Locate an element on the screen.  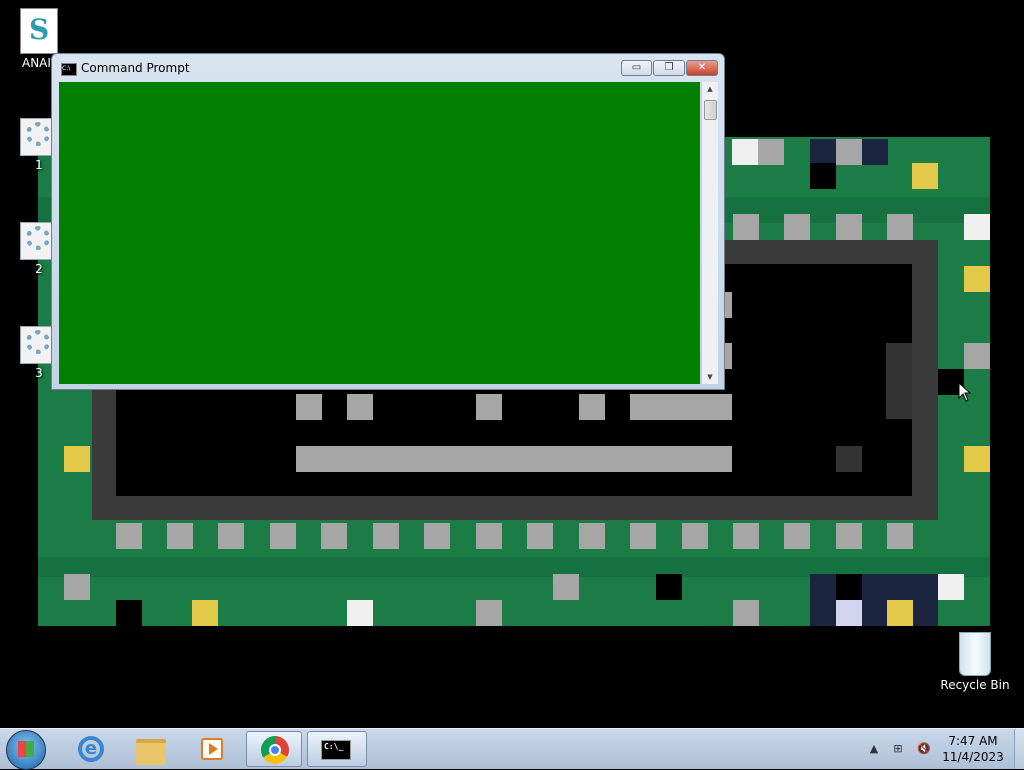
close-button: ✕ is located at coordinates (702, 68).